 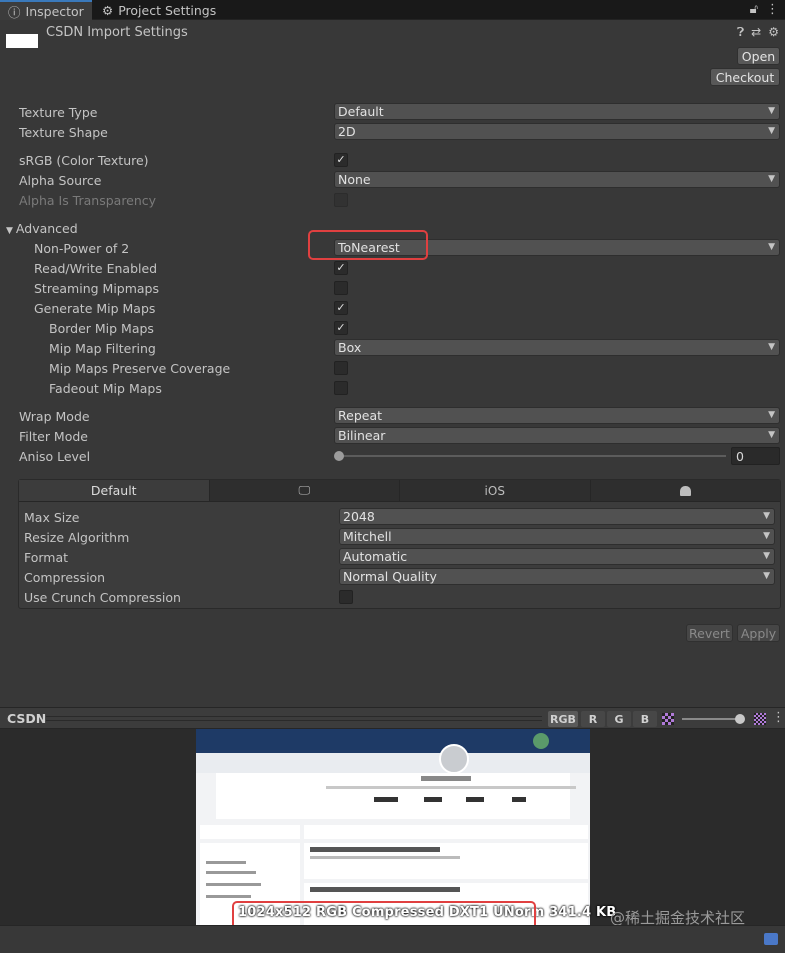 What do you see at coordinates (557, 516) in the screenshot?
I see `max-size-dropdown: 2048 ▼` at bounding box center [557, 516].